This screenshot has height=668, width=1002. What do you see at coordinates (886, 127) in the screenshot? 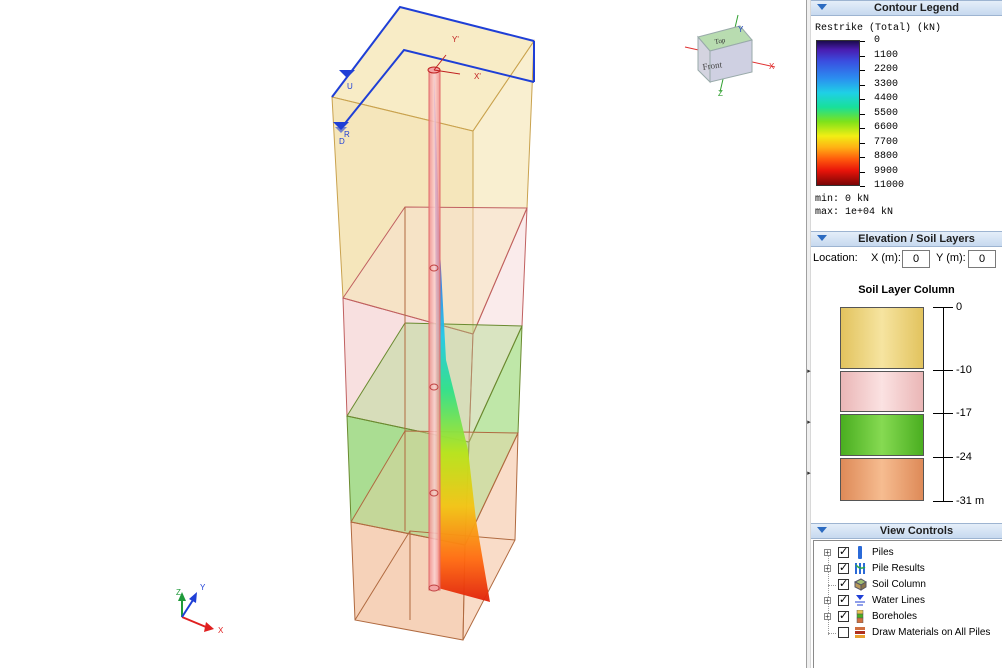
I see `legend-level-label: 6600` at bounding box center [886, 127].